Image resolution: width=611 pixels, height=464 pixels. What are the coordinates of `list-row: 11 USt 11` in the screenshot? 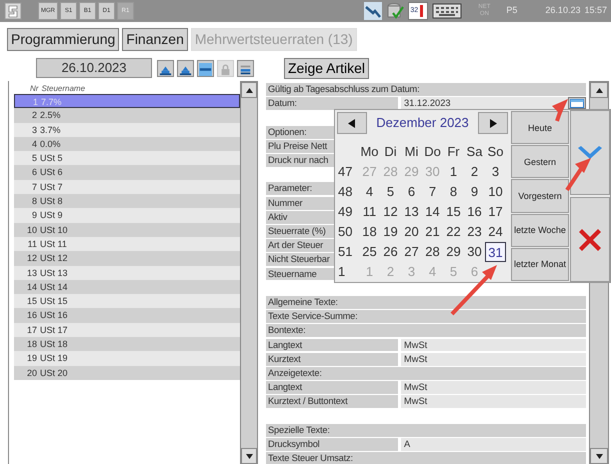 It's located at (127, 244).